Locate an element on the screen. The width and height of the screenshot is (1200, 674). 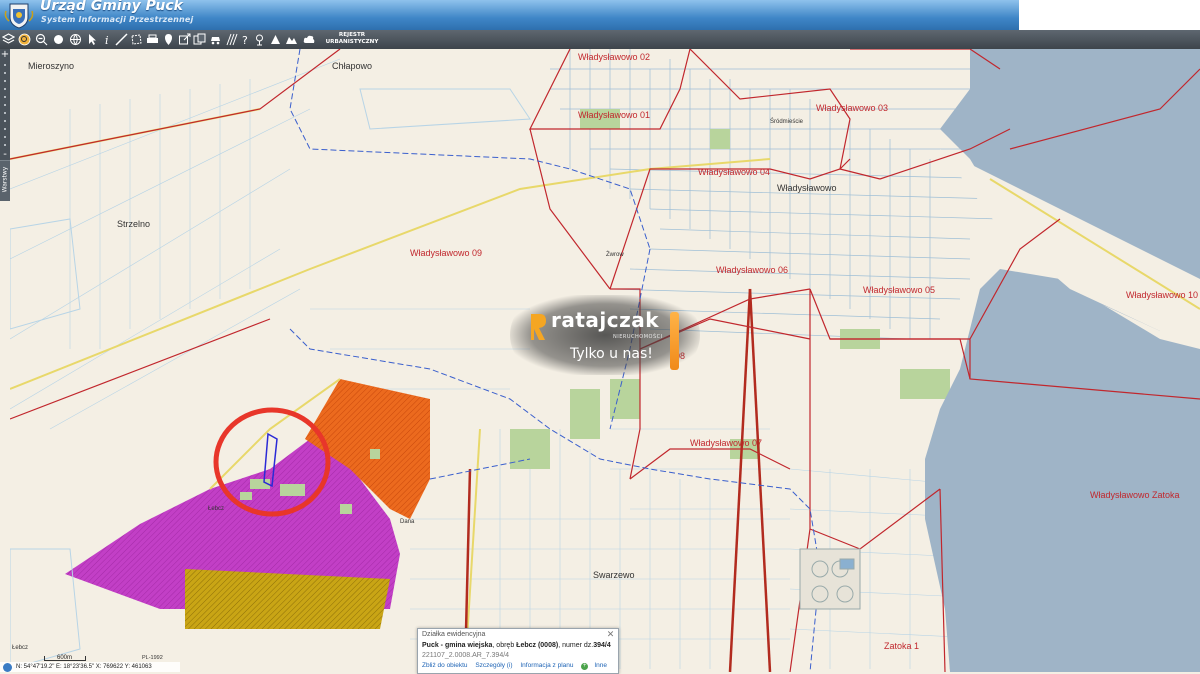
label-lebcz-area: Łebcz is located at coordinates (216, 509).